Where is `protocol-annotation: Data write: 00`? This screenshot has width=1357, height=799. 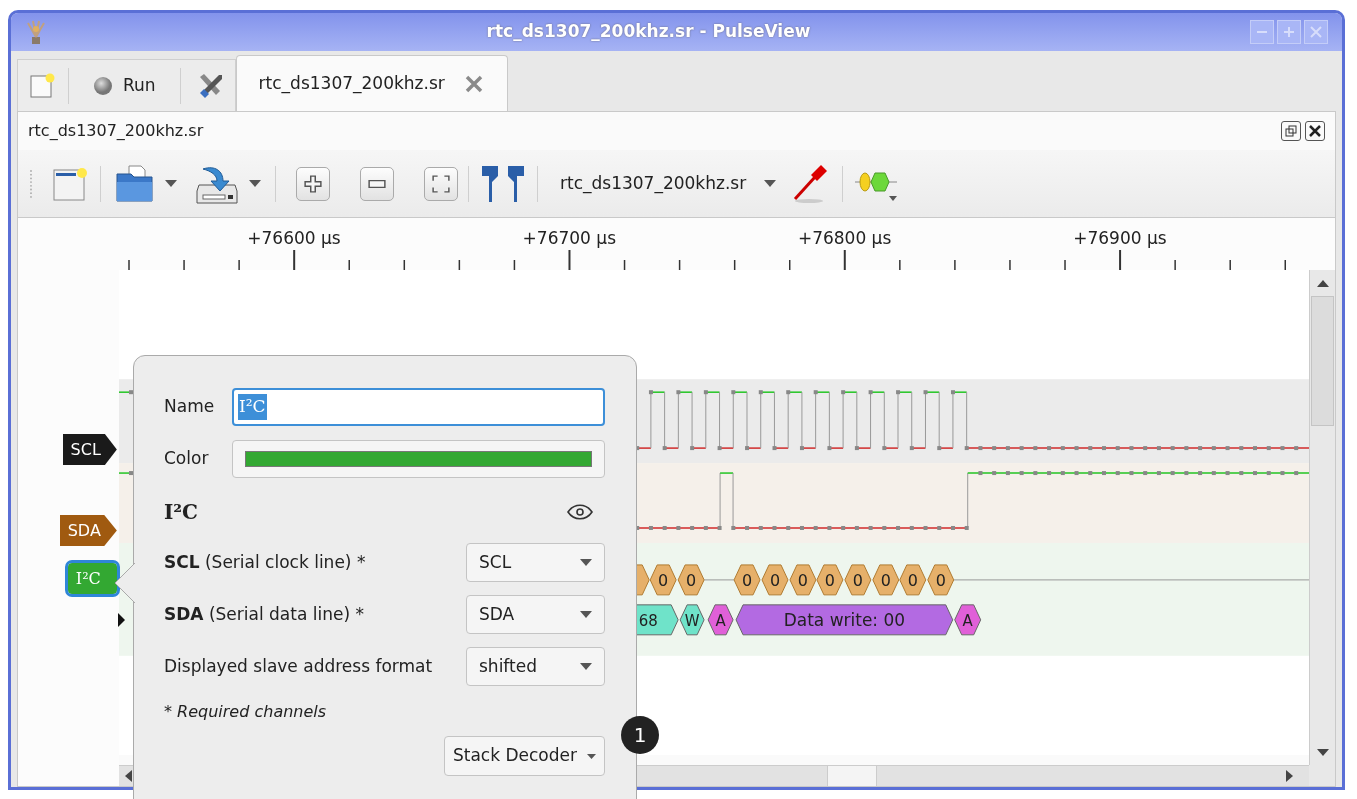
protocol-annotation: Data write: 00 is located at coordinates (844, 620).